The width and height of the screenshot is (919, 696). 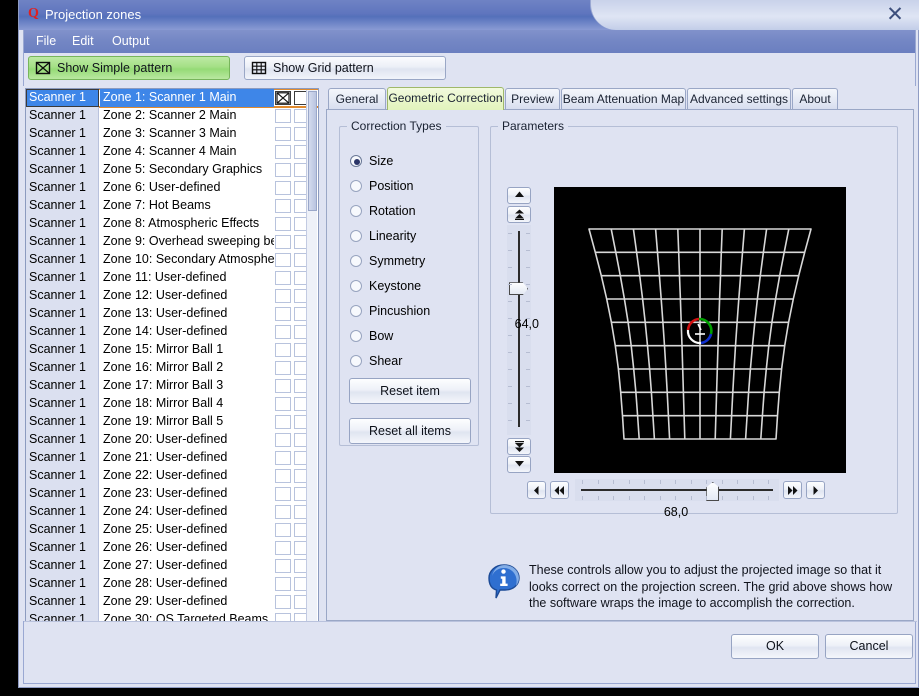 I want to click on table-row: Scanner 1 Zone 8: Atmospheric Effects, so click(x=172, y=224).